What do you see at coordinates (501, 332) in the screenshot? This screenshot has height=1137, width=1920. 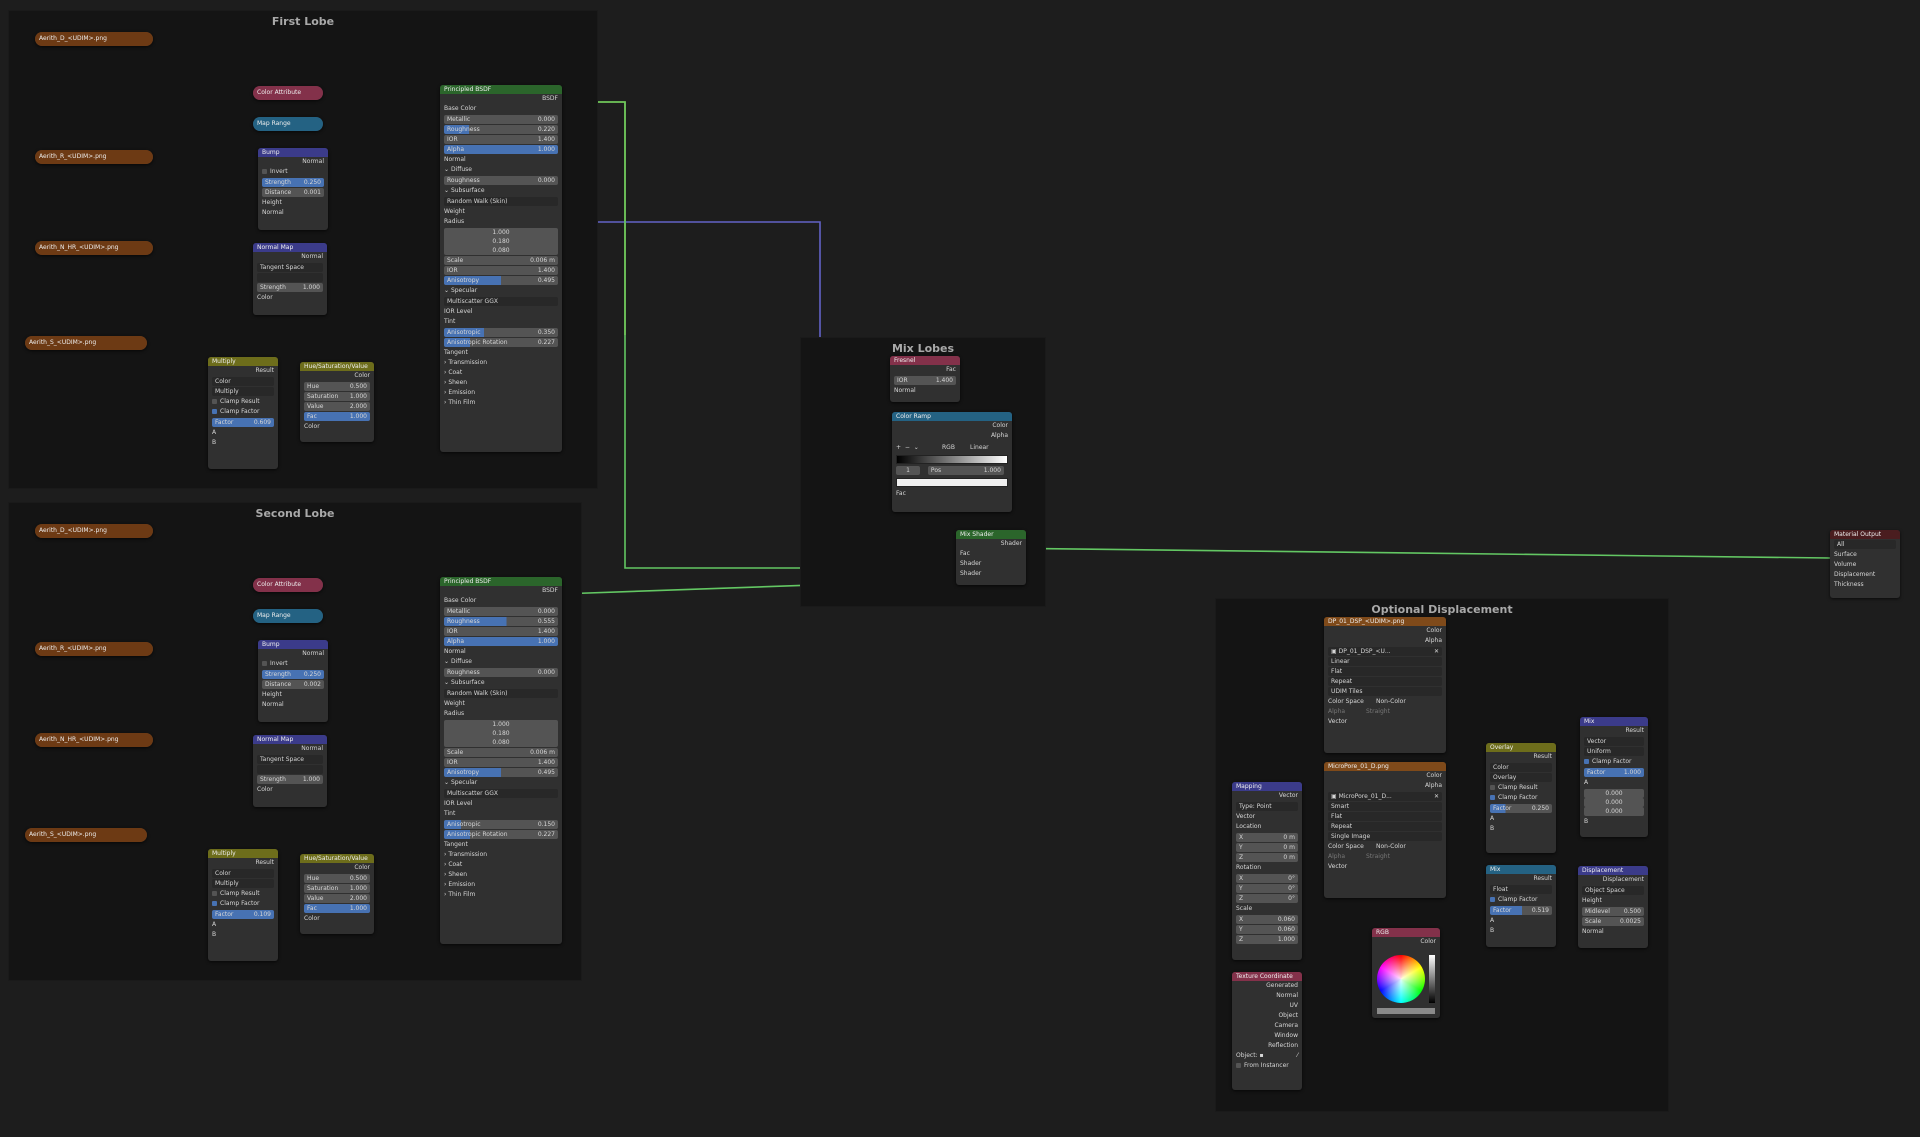 I see `anisotropic-field: Anisotropic 0.350` at bounding box center [501, 332].